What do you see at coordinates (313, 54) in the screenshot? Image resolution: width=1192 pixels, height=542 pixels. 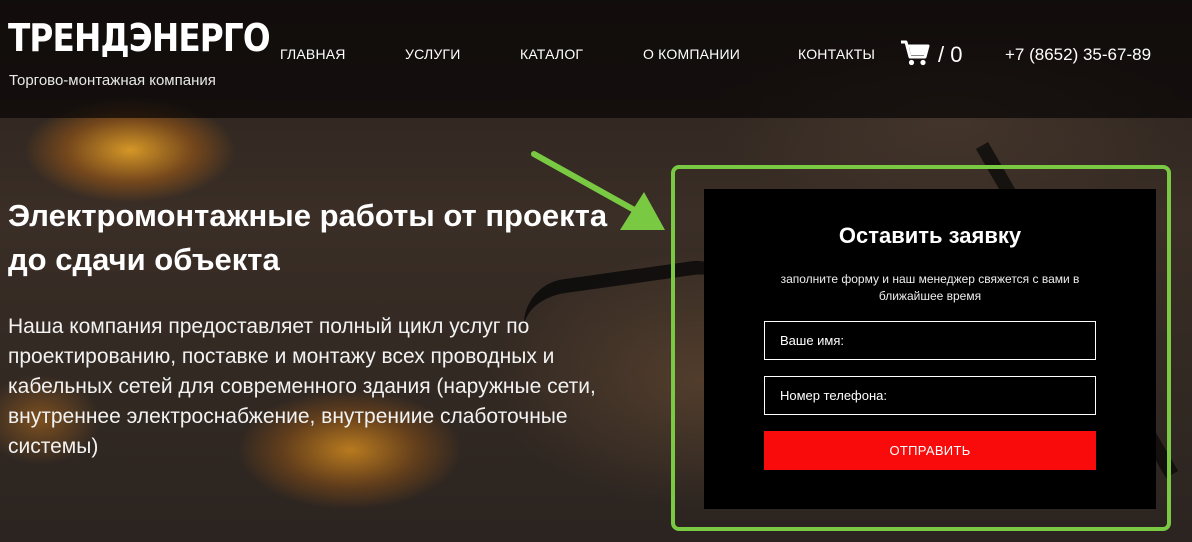 I see `nav-item-home: ГЛАВНАЯ` at bounding box center [313, 54].